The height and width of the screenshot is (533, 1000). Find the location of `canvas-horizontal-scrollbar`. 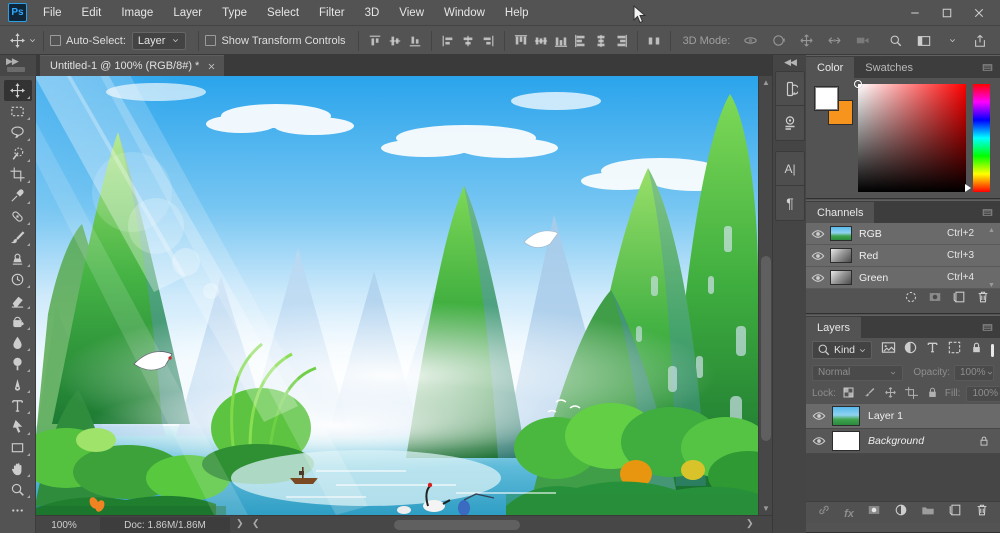

canvas-horizontal-scrollbar is located at coordinates (499, 525).